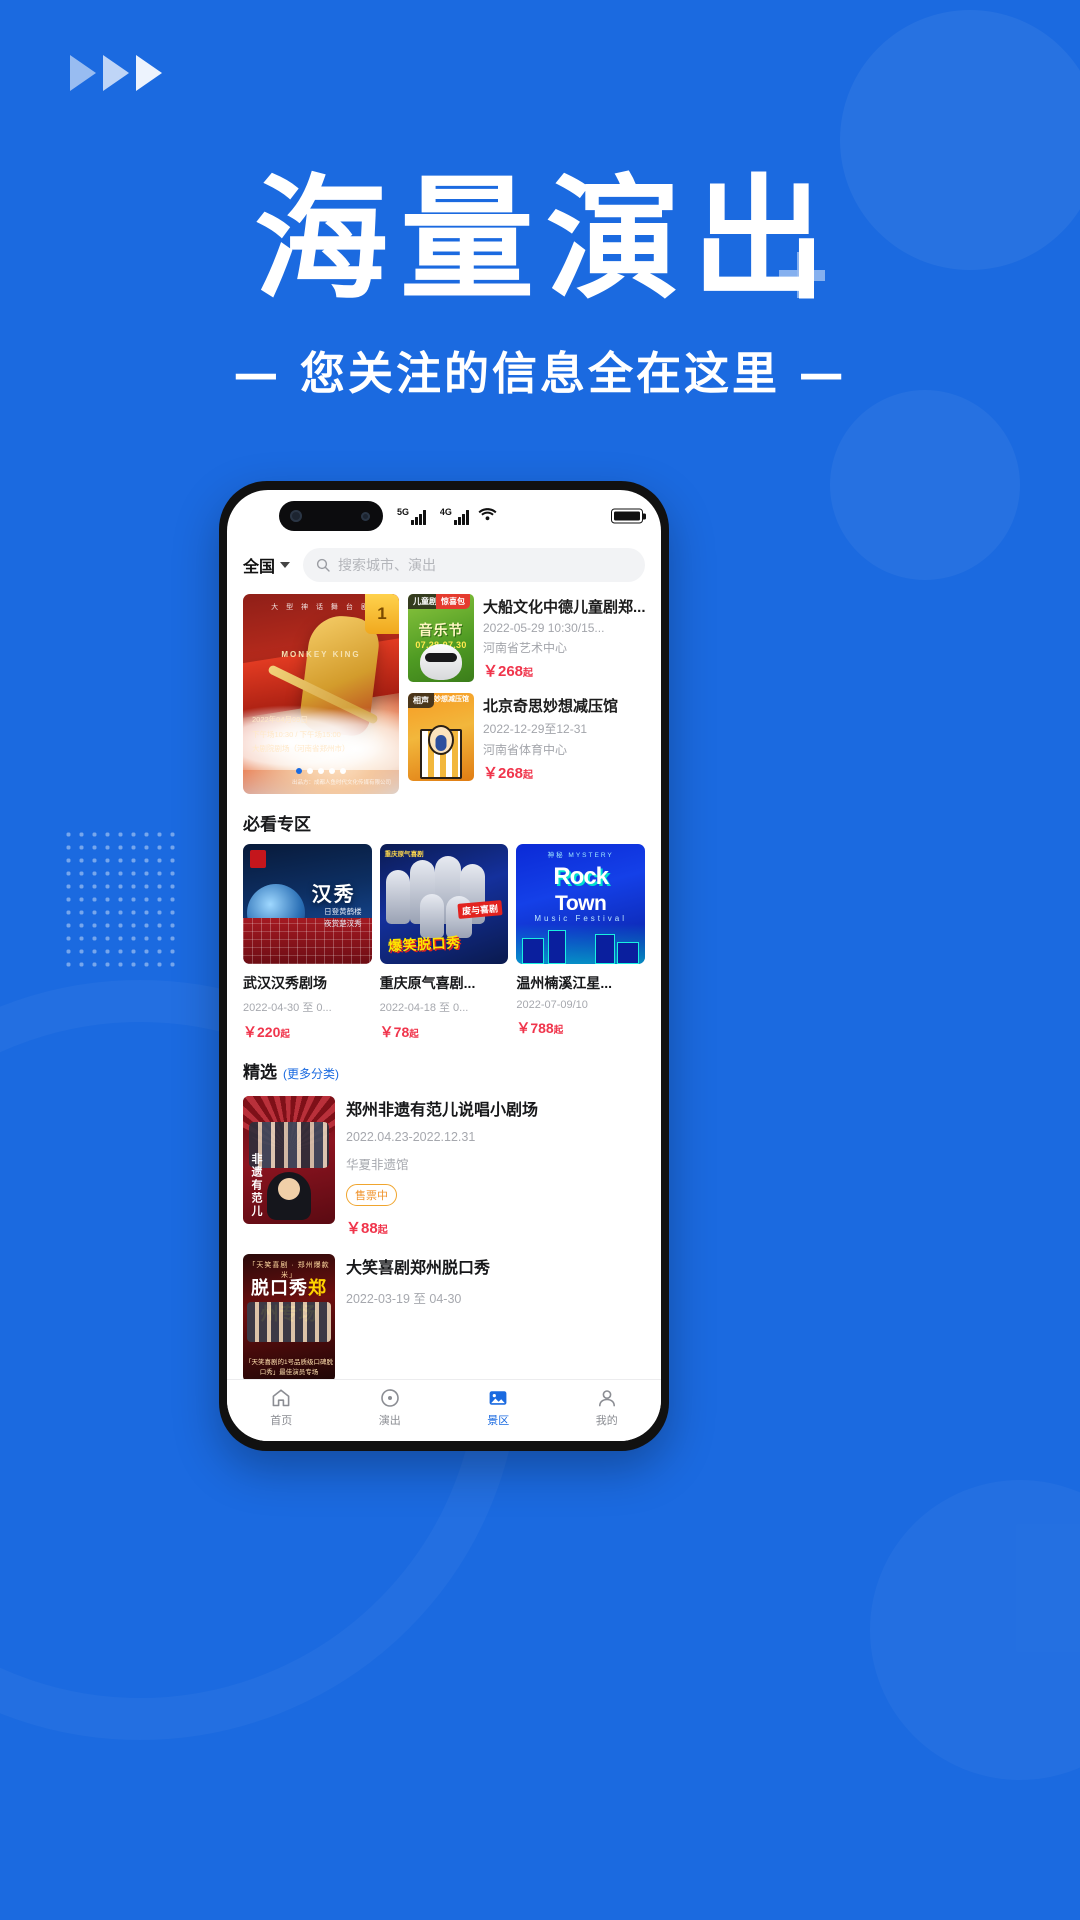 This screenshot has width=1080, height=1920. What do you see at coordinates (444, 1067) in the screenshot?
I see `section-header-featured: 精选 (更多分类)` at bounding box center [444, 1067].